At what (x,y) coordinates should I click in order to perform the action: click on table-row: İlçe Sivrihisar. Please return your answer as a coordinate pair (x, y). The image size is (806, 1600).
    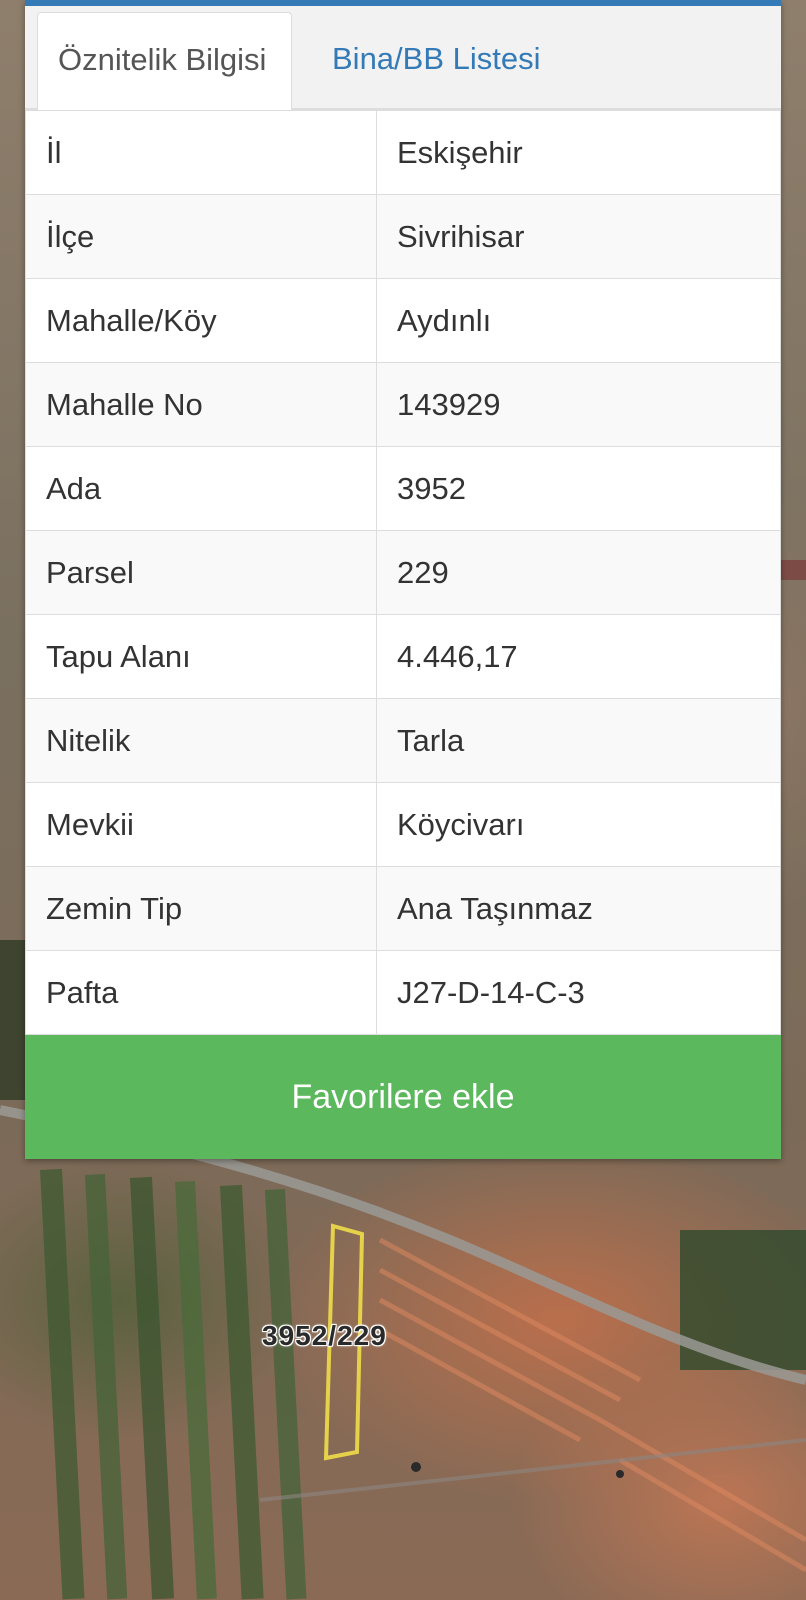
    Looking at the image, I should click on (403, 236).